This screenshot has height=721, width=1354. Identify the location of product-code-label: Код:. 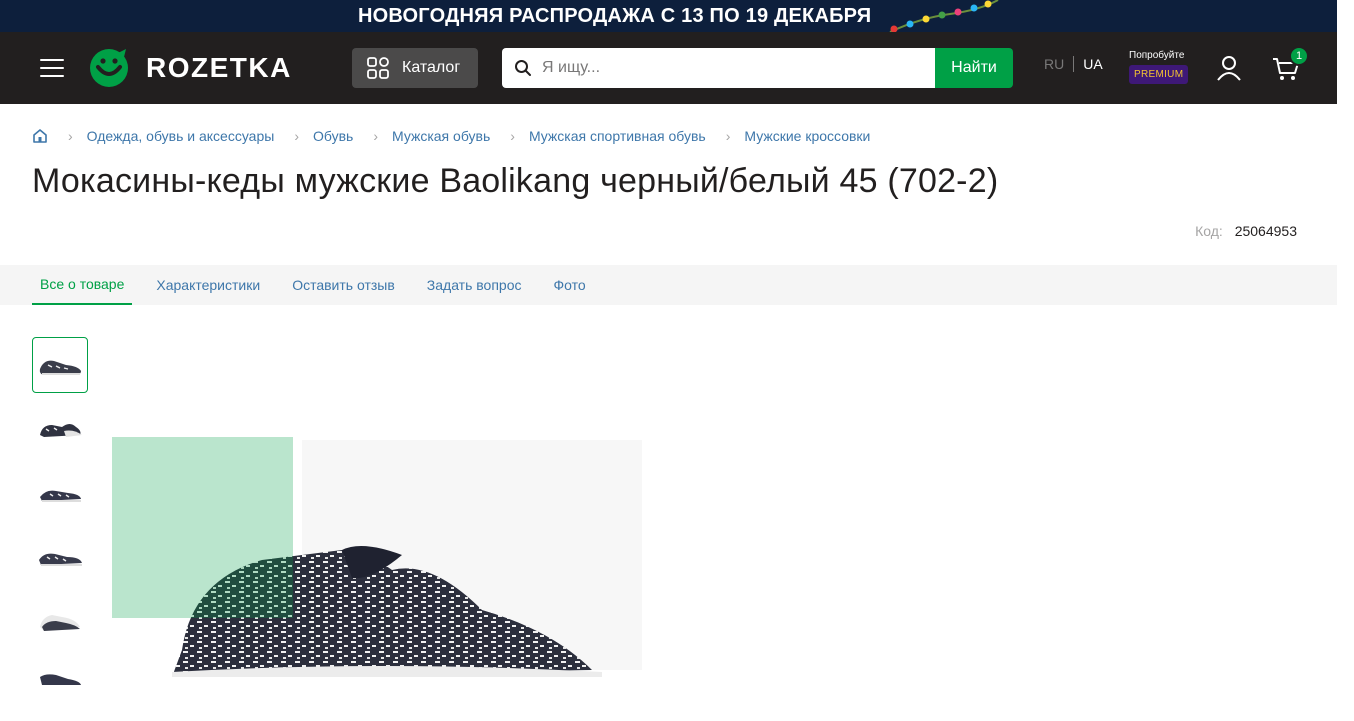
(1209, 231).